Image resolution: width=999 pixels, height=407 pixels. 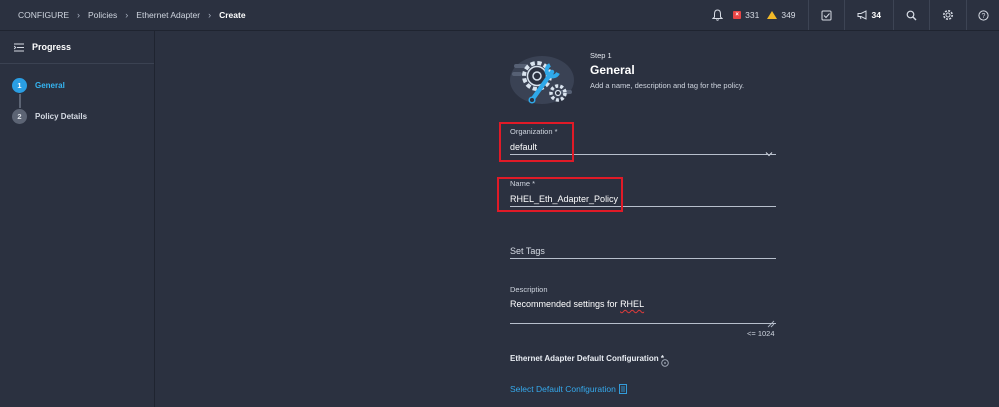 I want to click on step-policy-details: 2 Policy Details, so click(x=49, y=116).